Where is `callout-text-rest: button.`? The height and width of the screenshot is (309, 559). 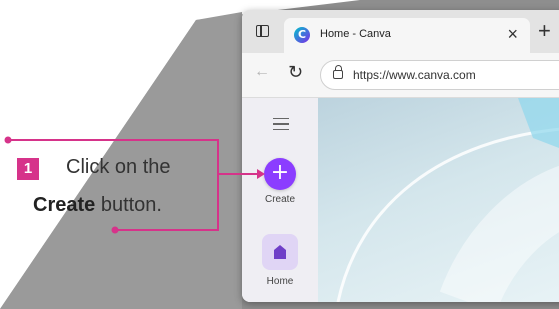
callout-text-rest: button. is located at coordinates (128, 205).